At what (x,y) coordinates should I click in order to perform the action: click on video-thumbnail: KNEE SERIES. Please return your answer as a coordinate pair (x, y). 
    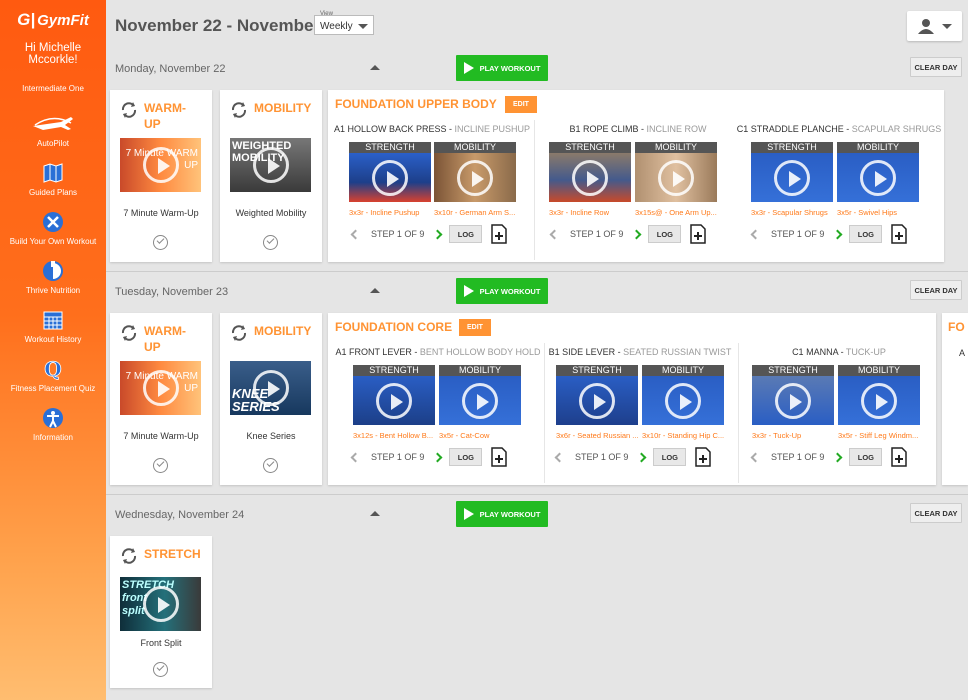
    Looking at the image, I should click on (270, 388).